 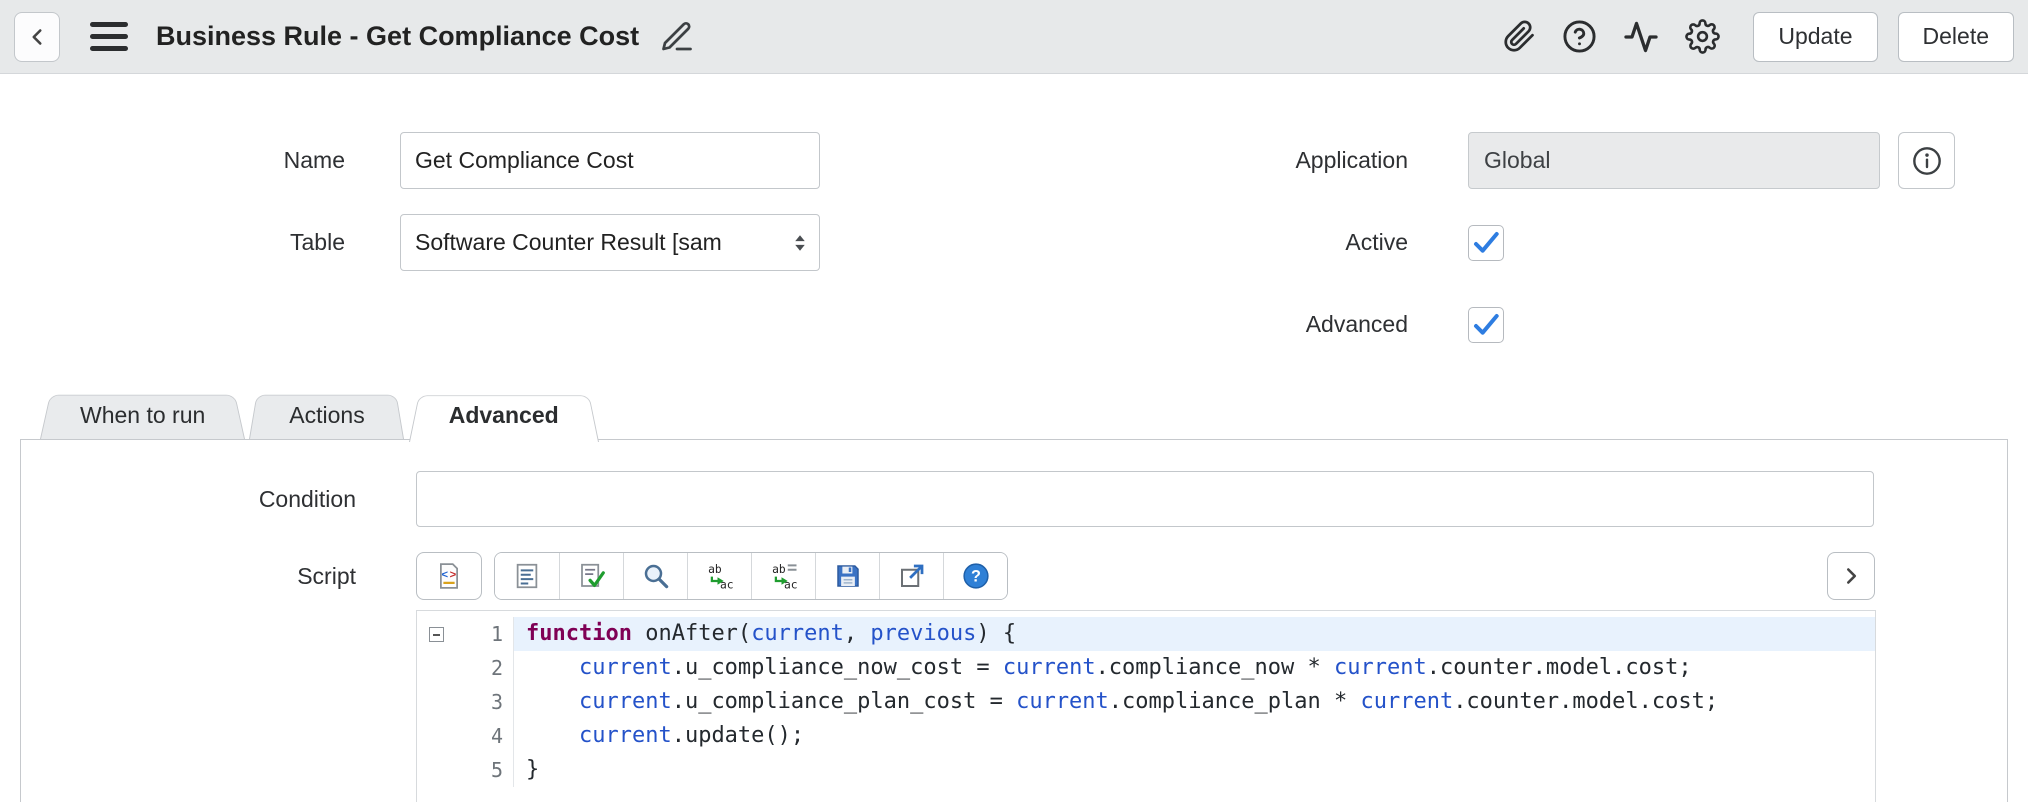 I want to click on tab-label: Actions, so click(x=327, y=414).